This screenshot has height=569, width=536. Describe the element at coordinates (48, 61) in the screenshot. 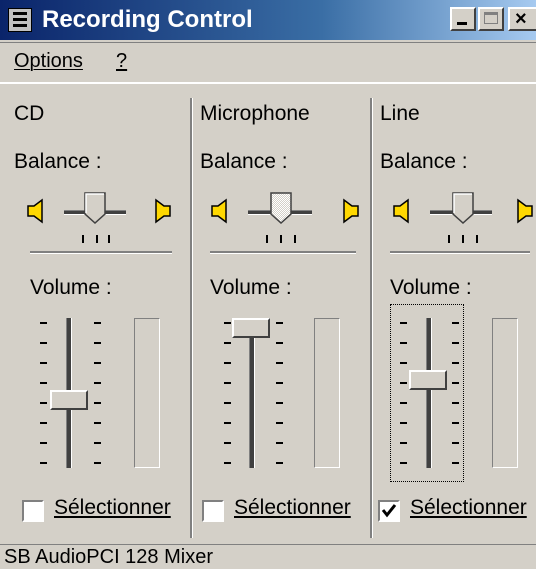

I see `menu-options: Options` at that location.